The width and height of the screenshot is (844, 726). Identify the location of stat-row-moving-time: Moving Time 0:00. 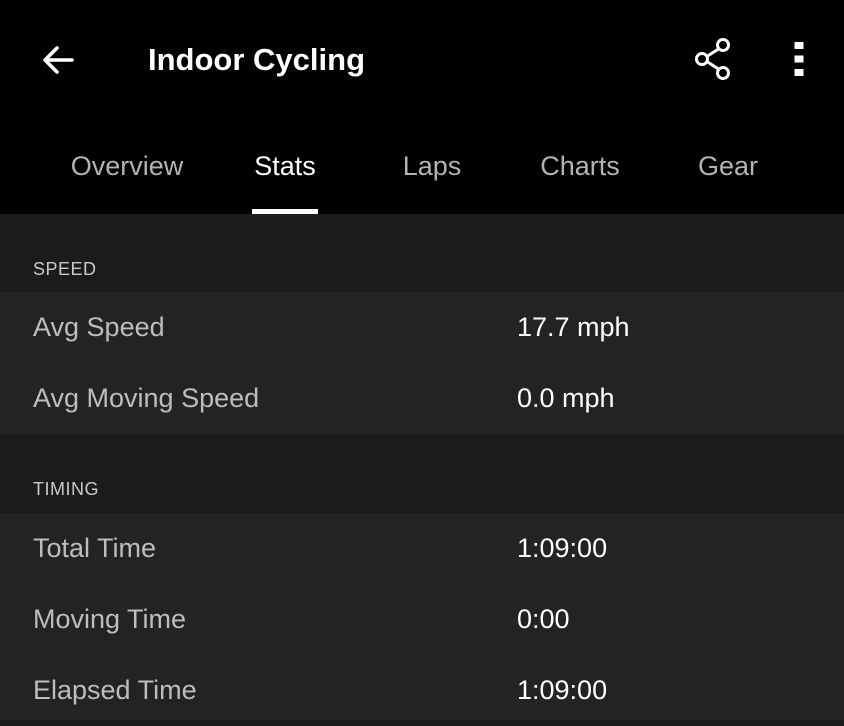
(422, 619).